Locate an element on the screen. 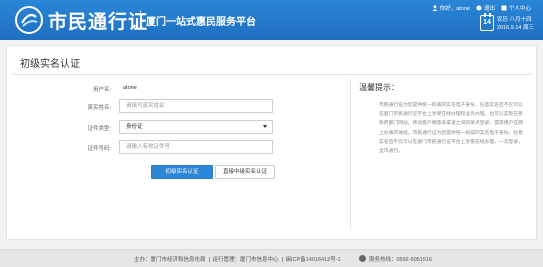 Image resolution: width=543 pixels, height=267 pixels. logout-link: 退出 is located at coordinates (485, 8).